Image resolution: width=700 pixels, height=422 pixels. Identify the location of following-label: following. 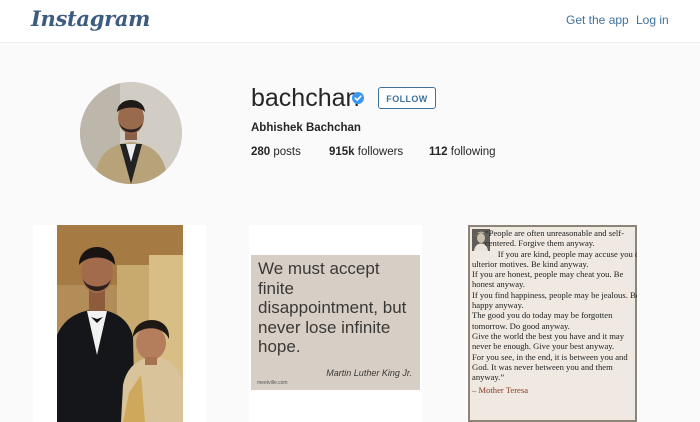
(473, 152).